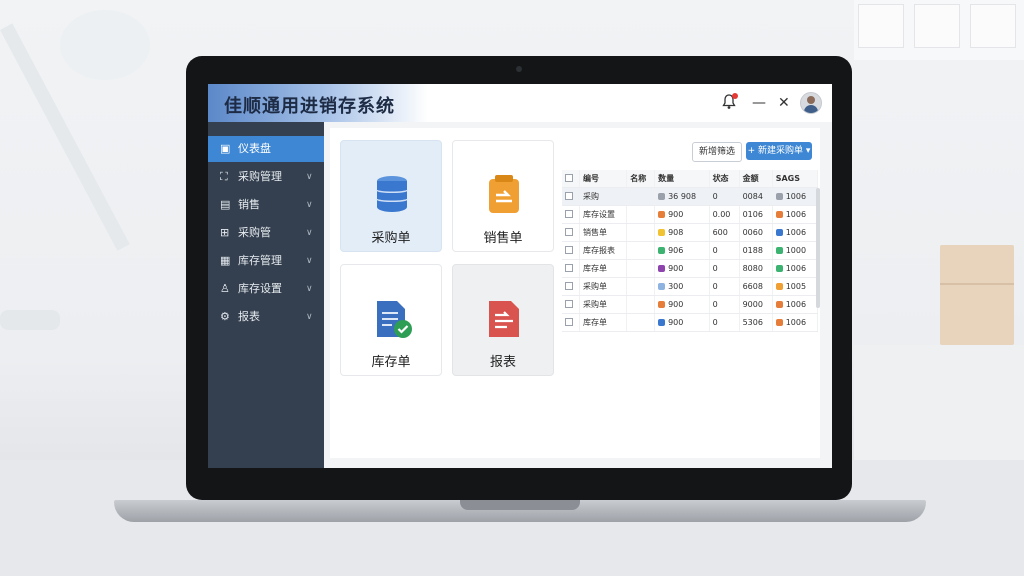 This screenshot has width=1024, height=576. What do you see at coordinates (599, 250) in the screenshot?
I see `cell-name-text: 库存报表` at bounding box center [599, 250].